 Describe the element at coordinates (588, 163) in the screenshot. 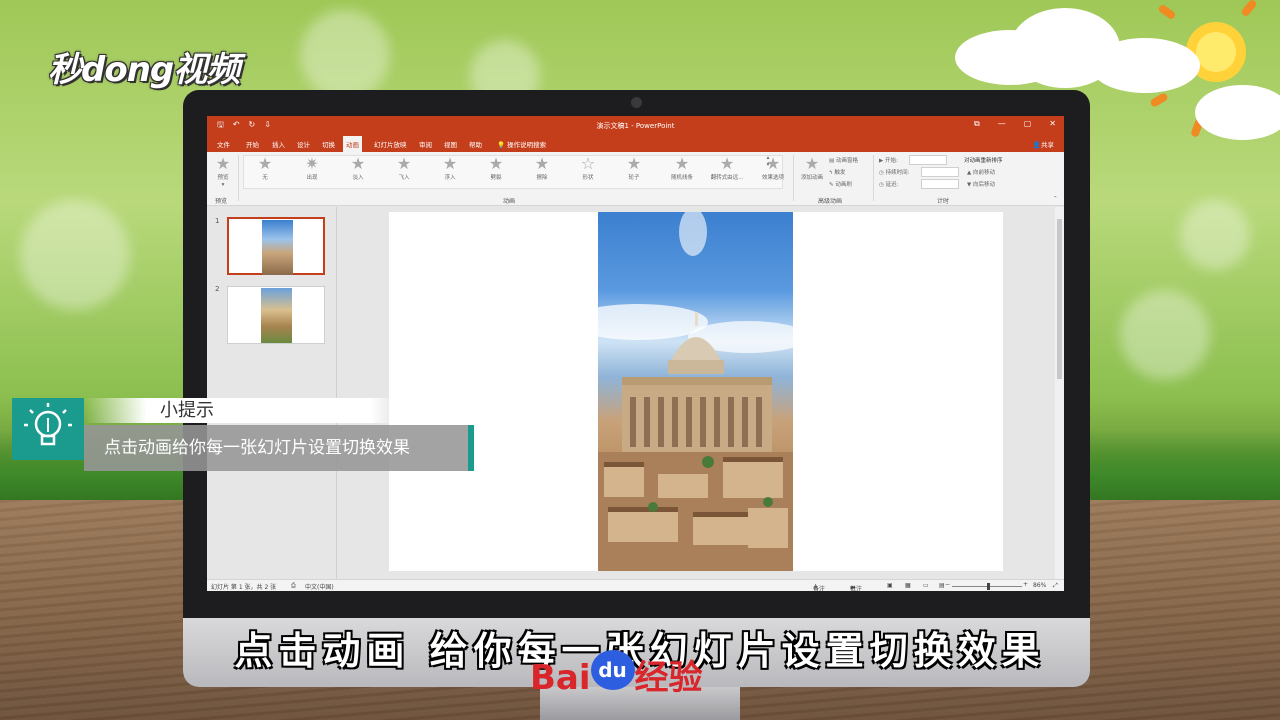

I see `star-outline-icon: ☆` at that location.